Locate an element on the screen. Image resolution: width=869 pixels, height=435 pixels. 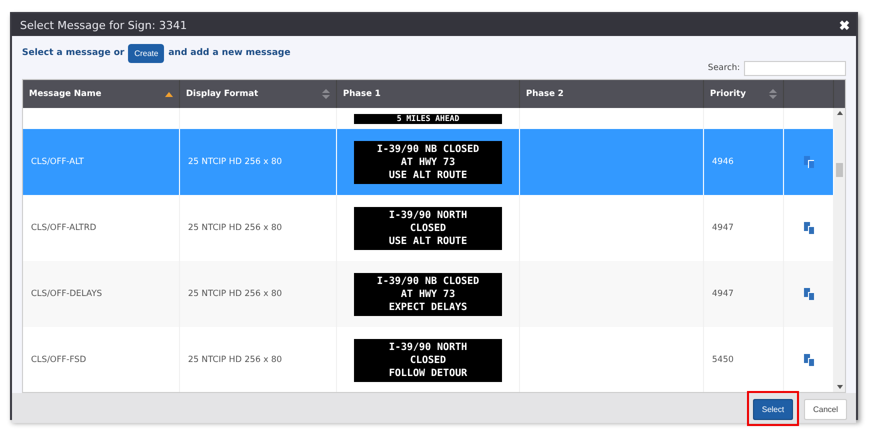
window-title: Select Message for Sign: 3341 is located at coordinates (103, 25).